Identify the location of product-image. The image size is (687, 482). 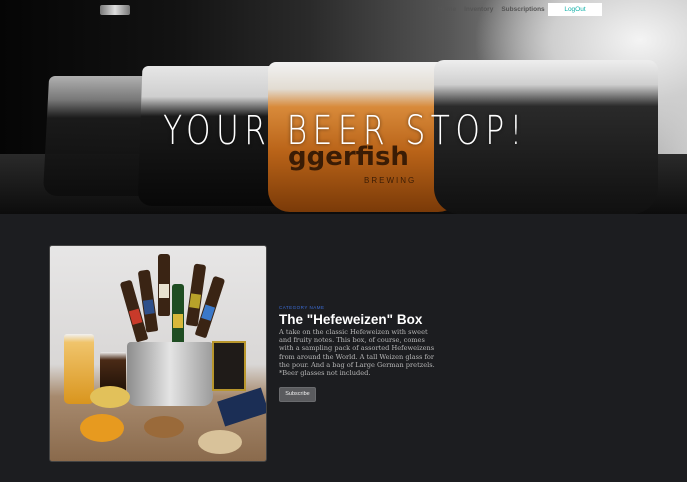
(158, 353).